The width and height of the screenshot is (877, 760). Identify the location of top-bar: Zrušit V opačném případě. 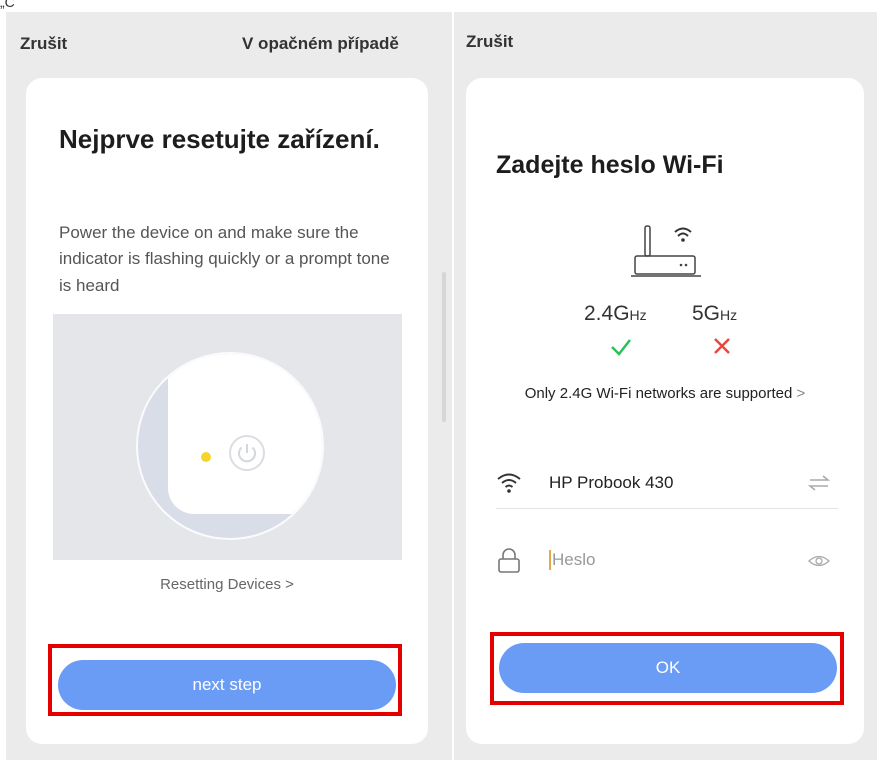
(229, 41).